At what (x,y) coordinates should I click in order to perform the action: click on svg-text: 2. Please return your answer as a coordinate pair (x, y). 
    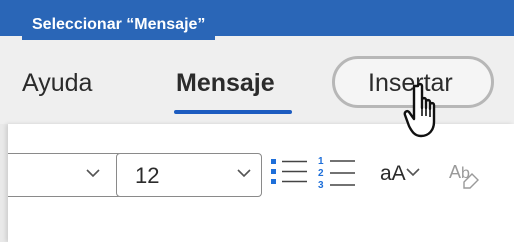
    Looking at the image, I should click on (321, 173).